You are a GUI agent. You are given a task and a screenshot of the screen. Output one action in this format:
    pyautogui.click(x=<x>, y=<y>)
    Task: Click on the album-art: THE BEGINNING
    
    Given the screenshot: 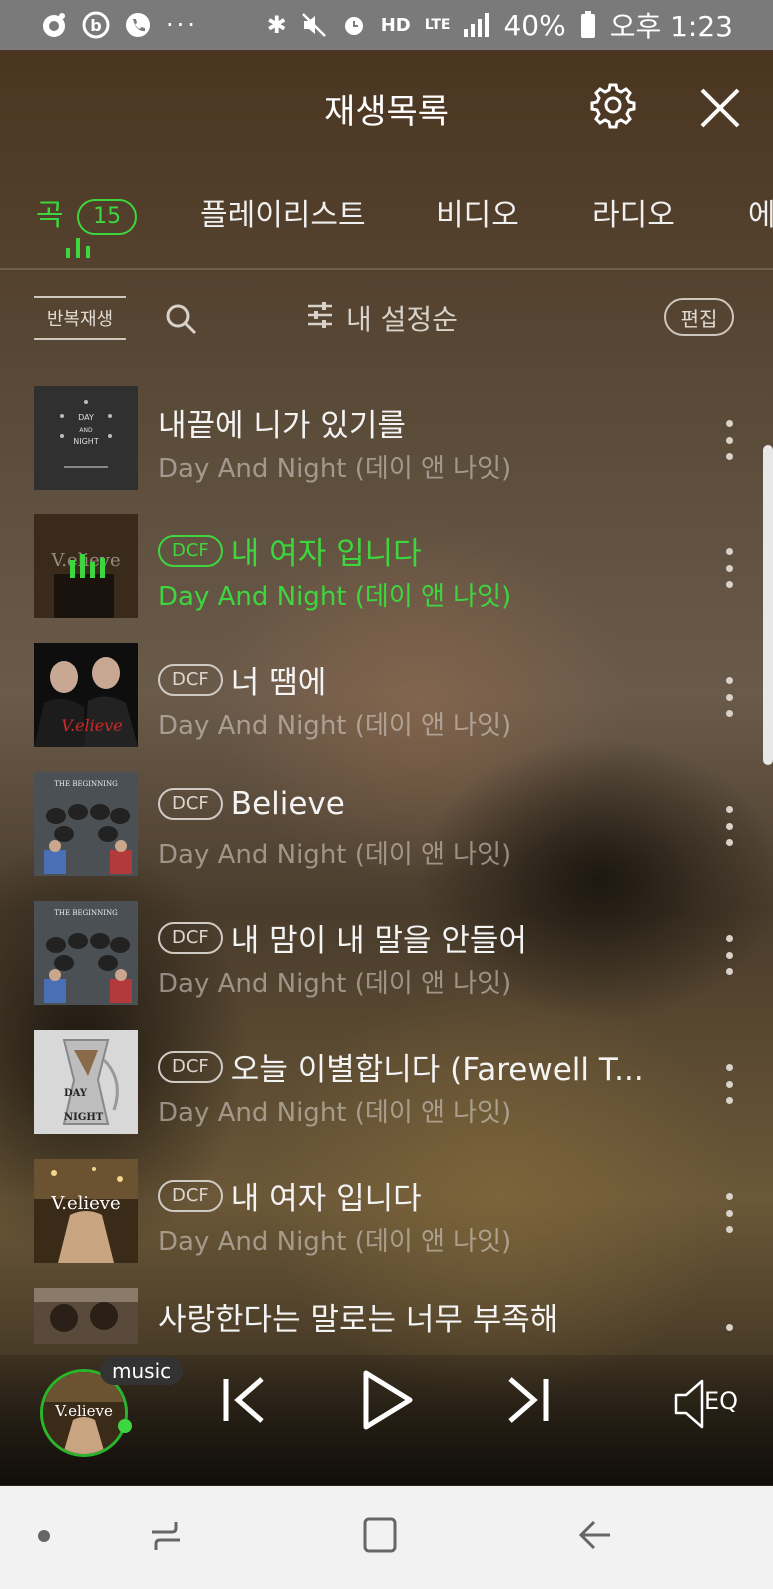 What is the action you would take?
    pyautogui.click(x=86, y=953)
    